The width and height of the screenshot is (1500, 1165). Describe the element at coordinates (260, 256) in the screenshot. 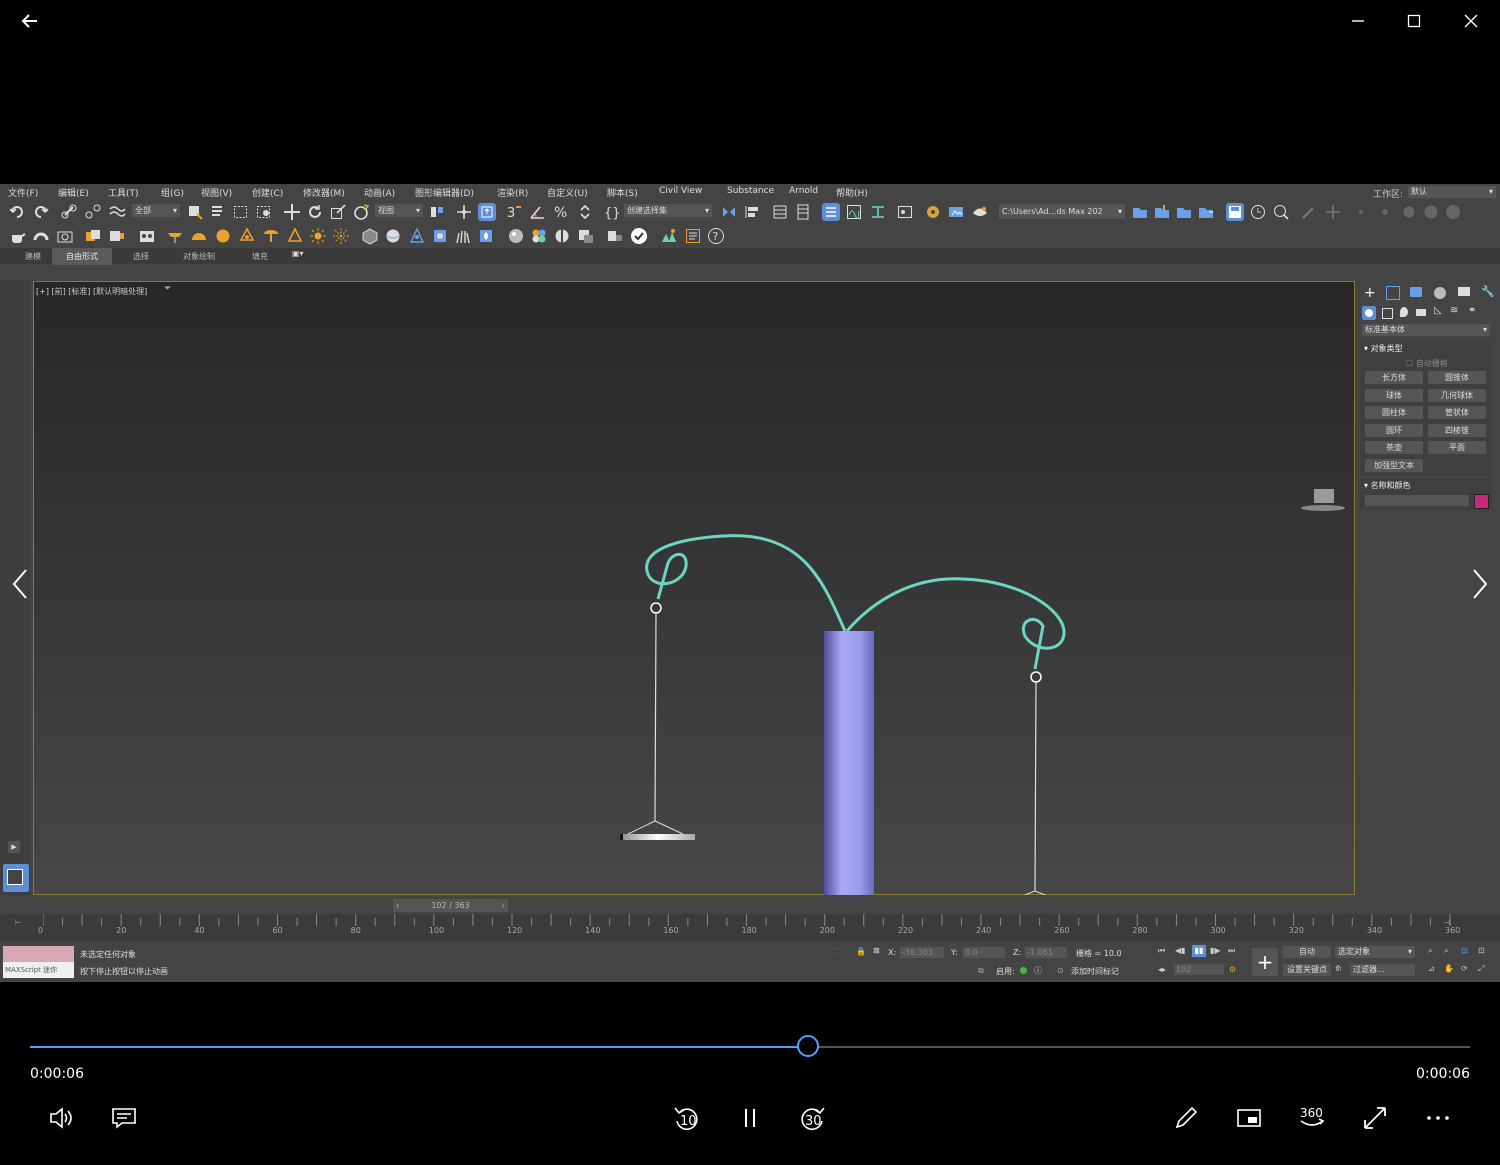

I see `ribbon-tab-populate: 填充` at that location.